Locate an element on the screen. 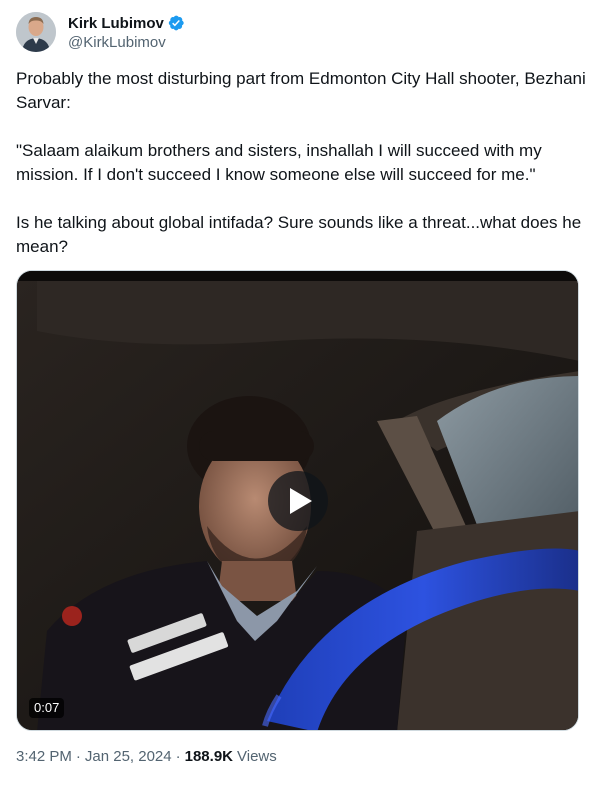 Image resolution: width=611 pixels, height=785 pixels. video-duration: 0:07 is located at coordinates (47, 708).